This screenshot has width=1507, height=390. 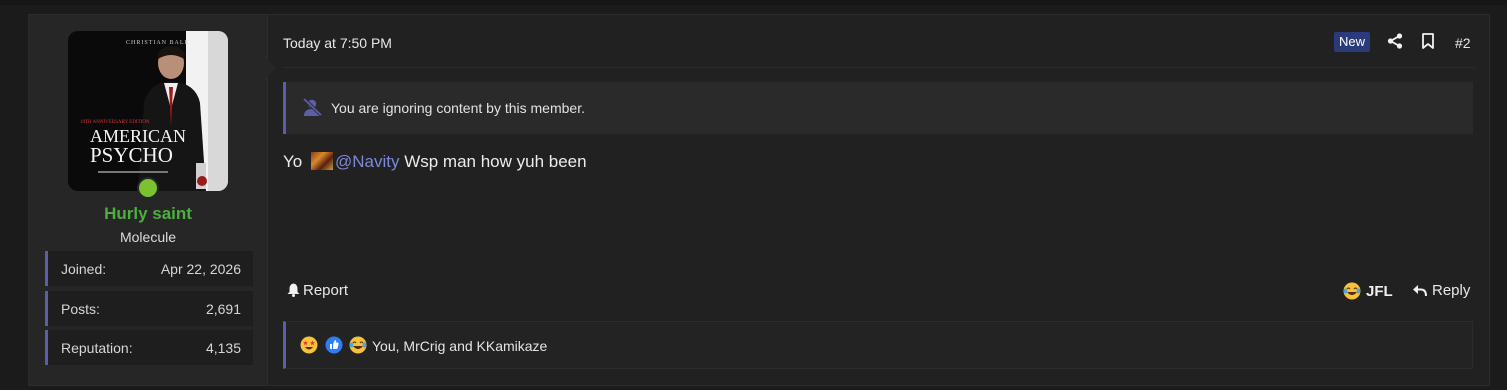 I want to click on reply-button: Reply, so click(x=1441, y=290).